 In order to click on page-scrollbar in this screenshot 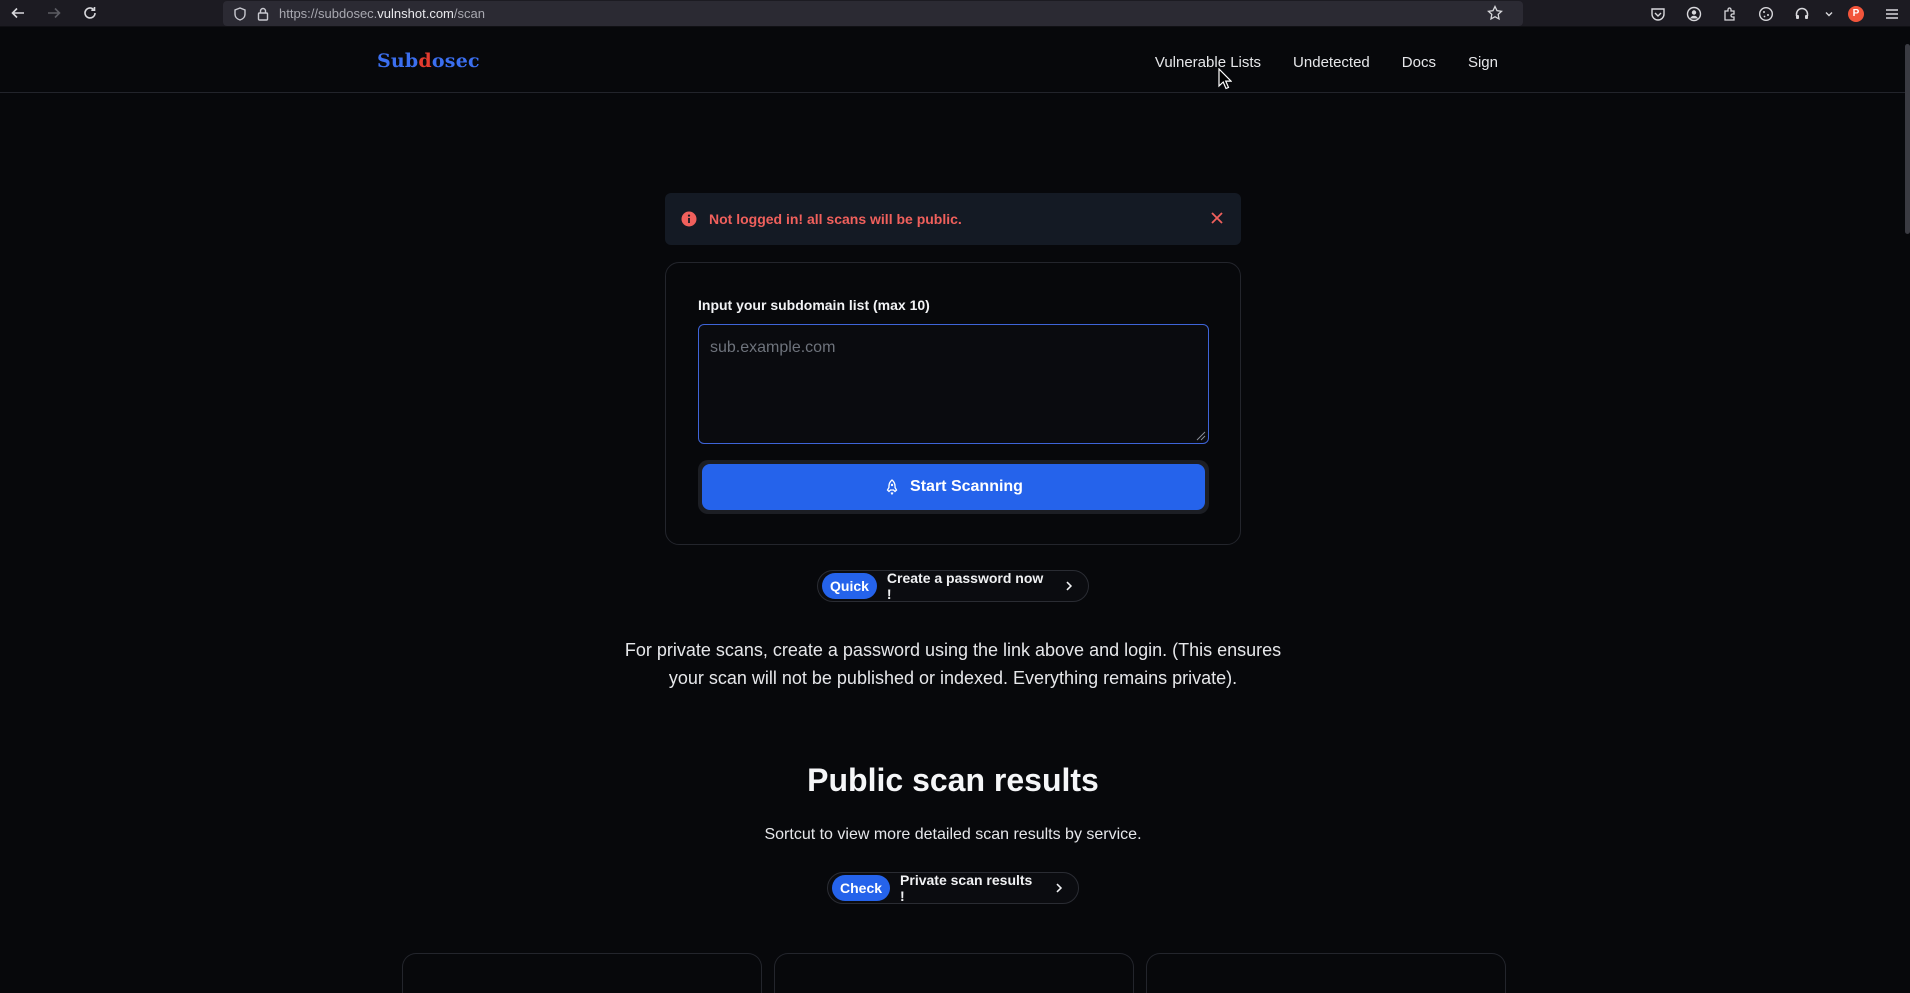, I will do `click(1907, 139)`.